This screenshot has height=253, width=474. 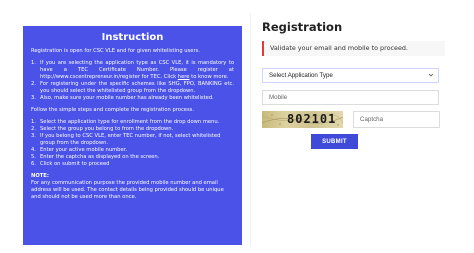 I want to click on captcha-image: 802101, so click(x=302, y=119).